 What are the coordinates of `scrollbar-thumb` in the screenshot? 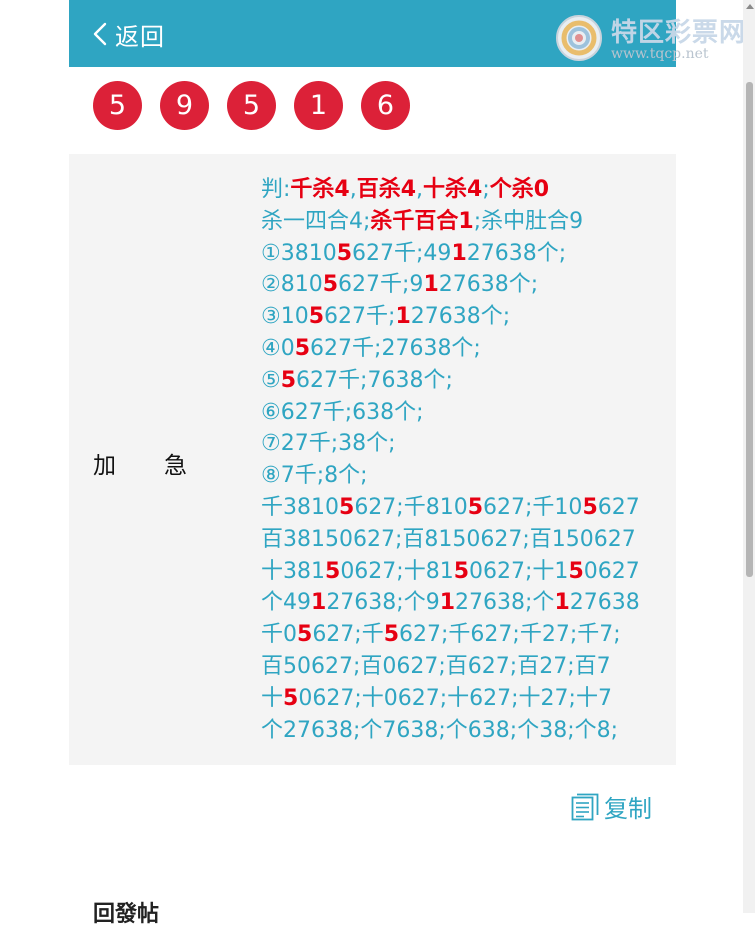 It's located at (749, 329).